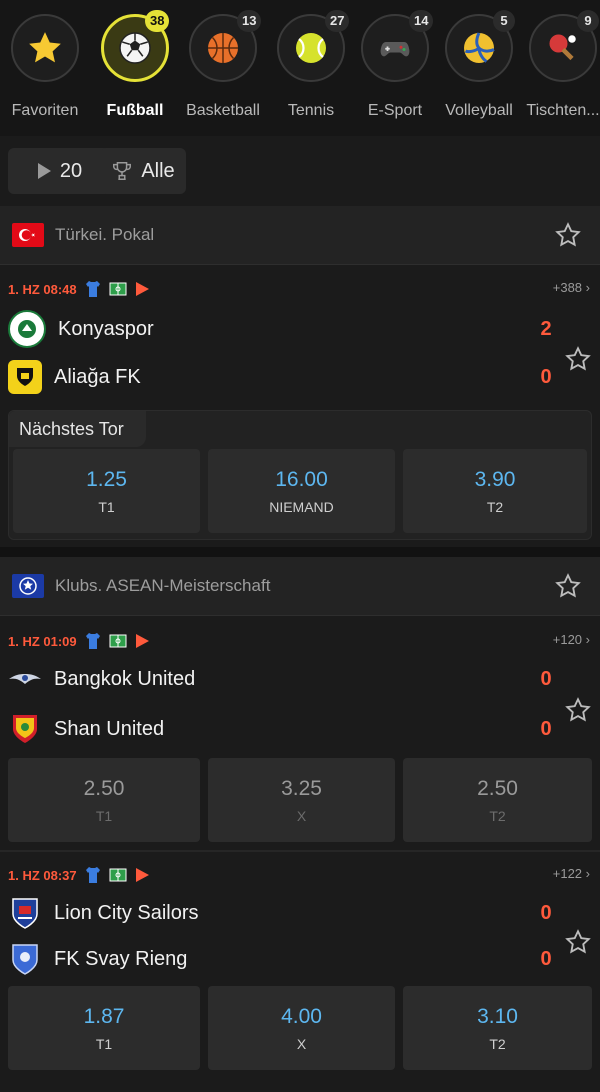  I want to click on odd-button: 3.25 X, so click(301, 800).